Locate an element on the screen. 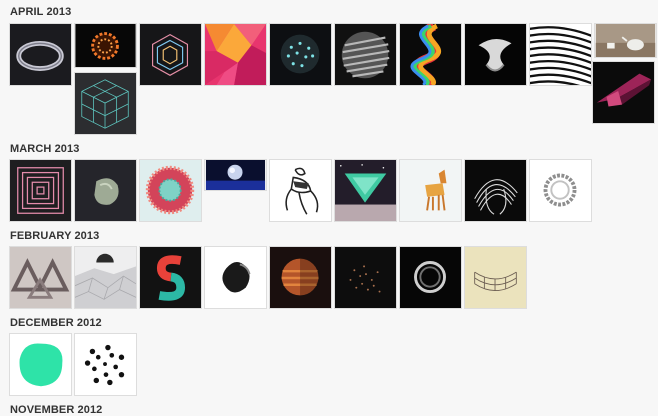  artwork-thumbnail-orange-sphere is located at coordinates (105, 45).